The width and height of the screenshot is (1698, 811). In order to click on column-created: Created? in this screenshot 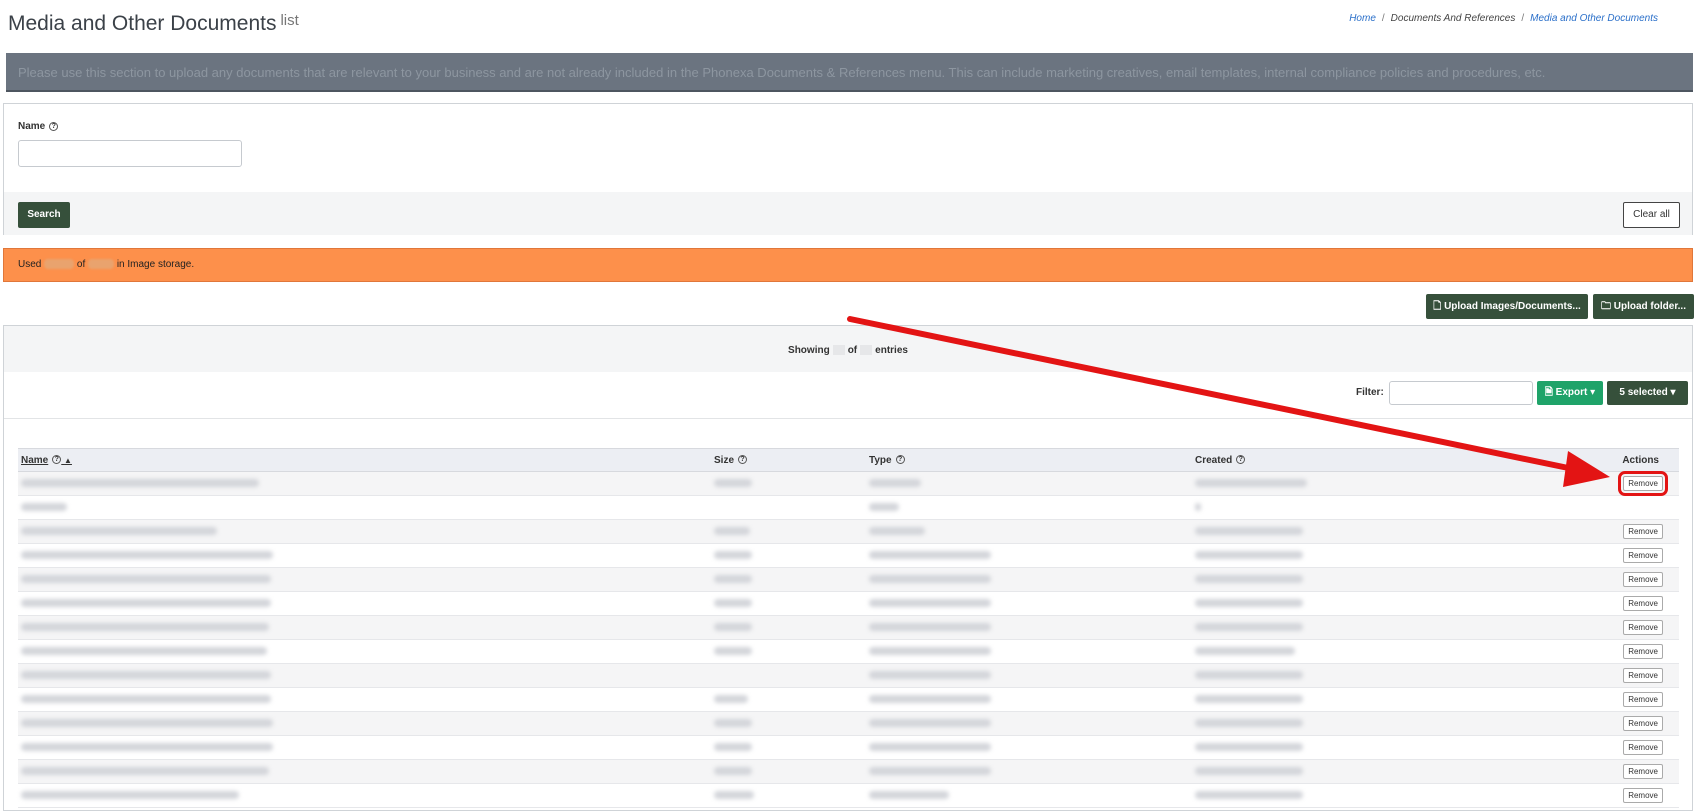, I will do `click(1342, 460)`.